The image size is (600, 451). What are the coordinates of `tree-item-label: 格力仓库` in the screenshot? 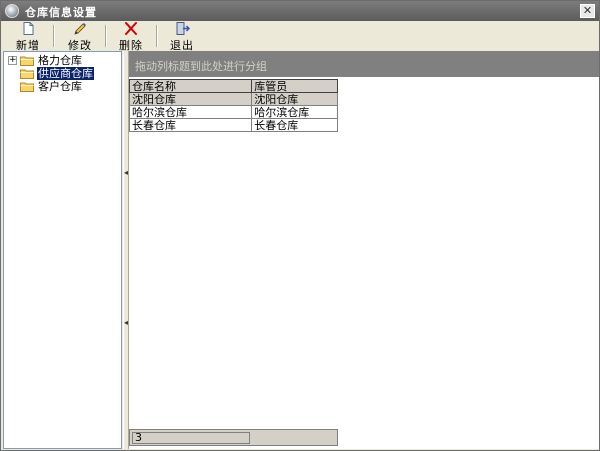 It's located at (60, 60).